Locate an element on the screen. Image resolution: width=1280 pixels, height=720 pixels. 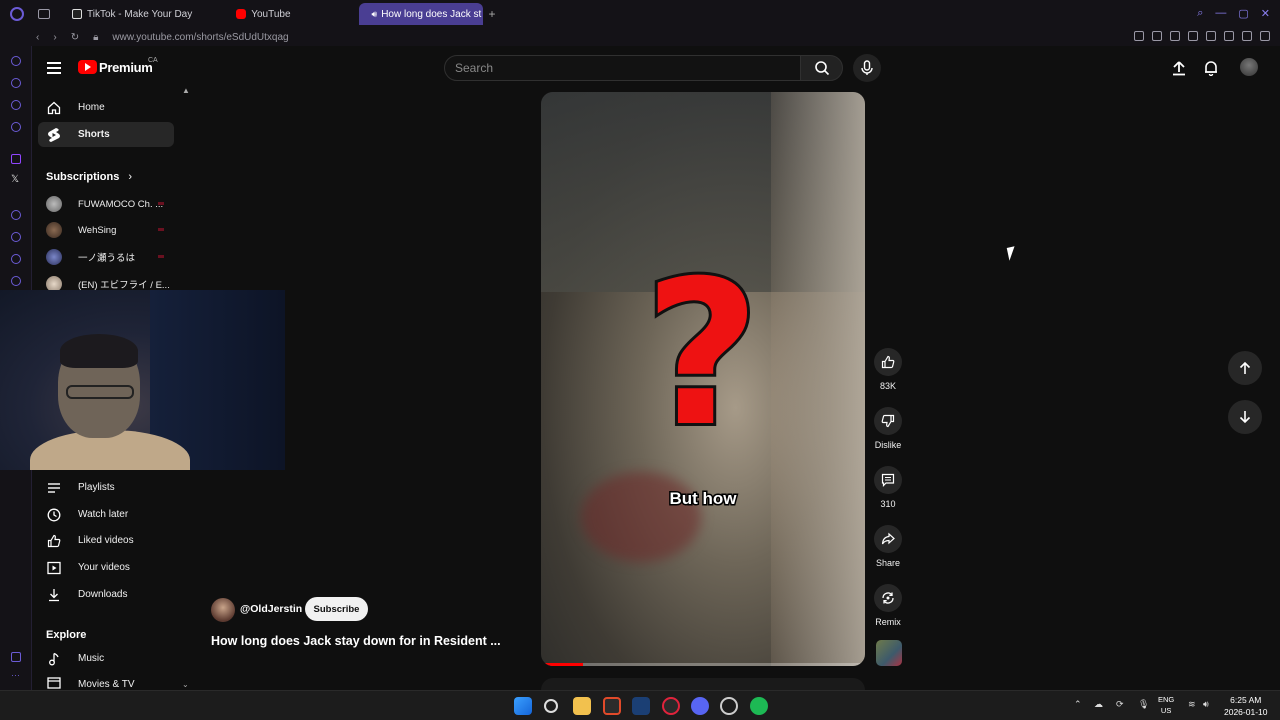
sidebar-item-shorts: Shorts is located at coordinates (106, 134).